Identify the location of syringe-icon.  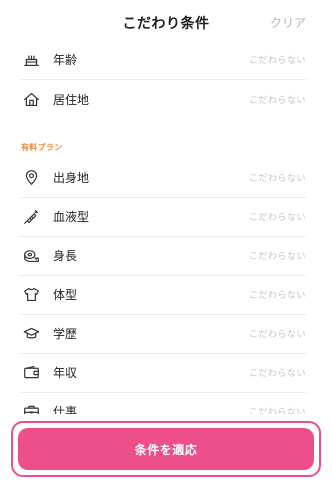
(31, 217).